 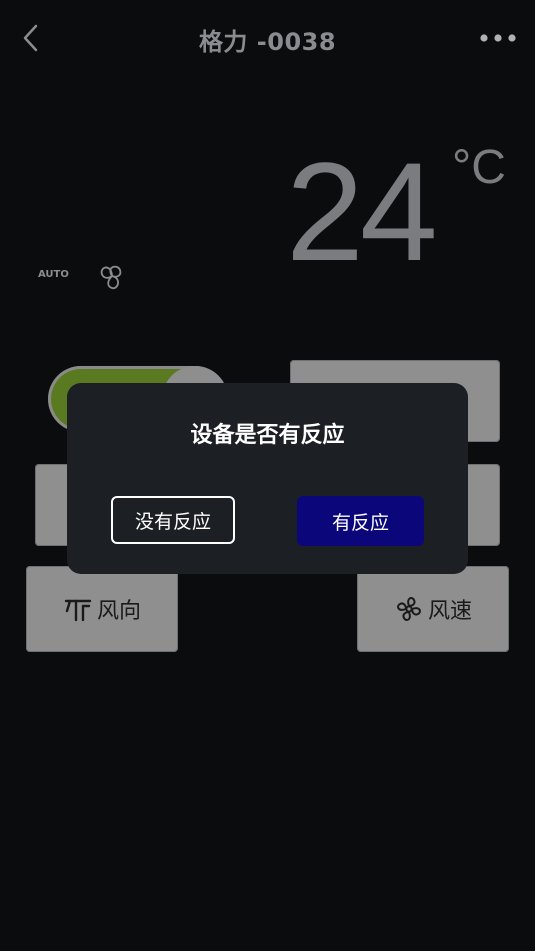 I want to click on temperature-value: 24, so click(x=362, y=211).